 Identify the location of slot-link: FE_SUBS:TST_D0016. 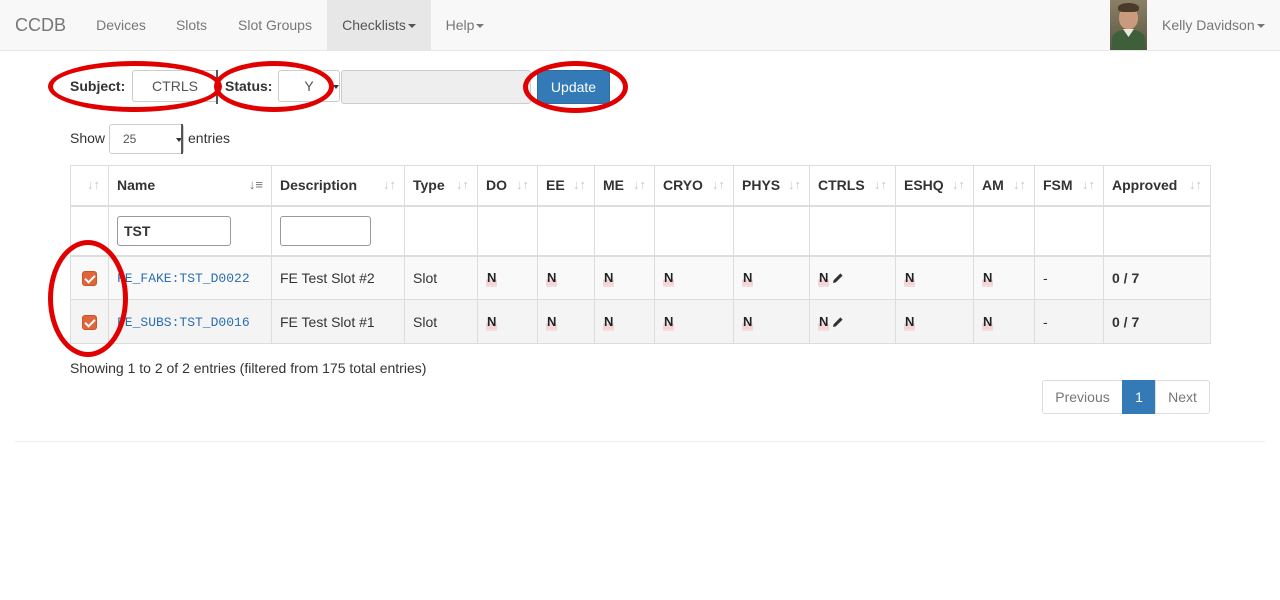
(183, 322).